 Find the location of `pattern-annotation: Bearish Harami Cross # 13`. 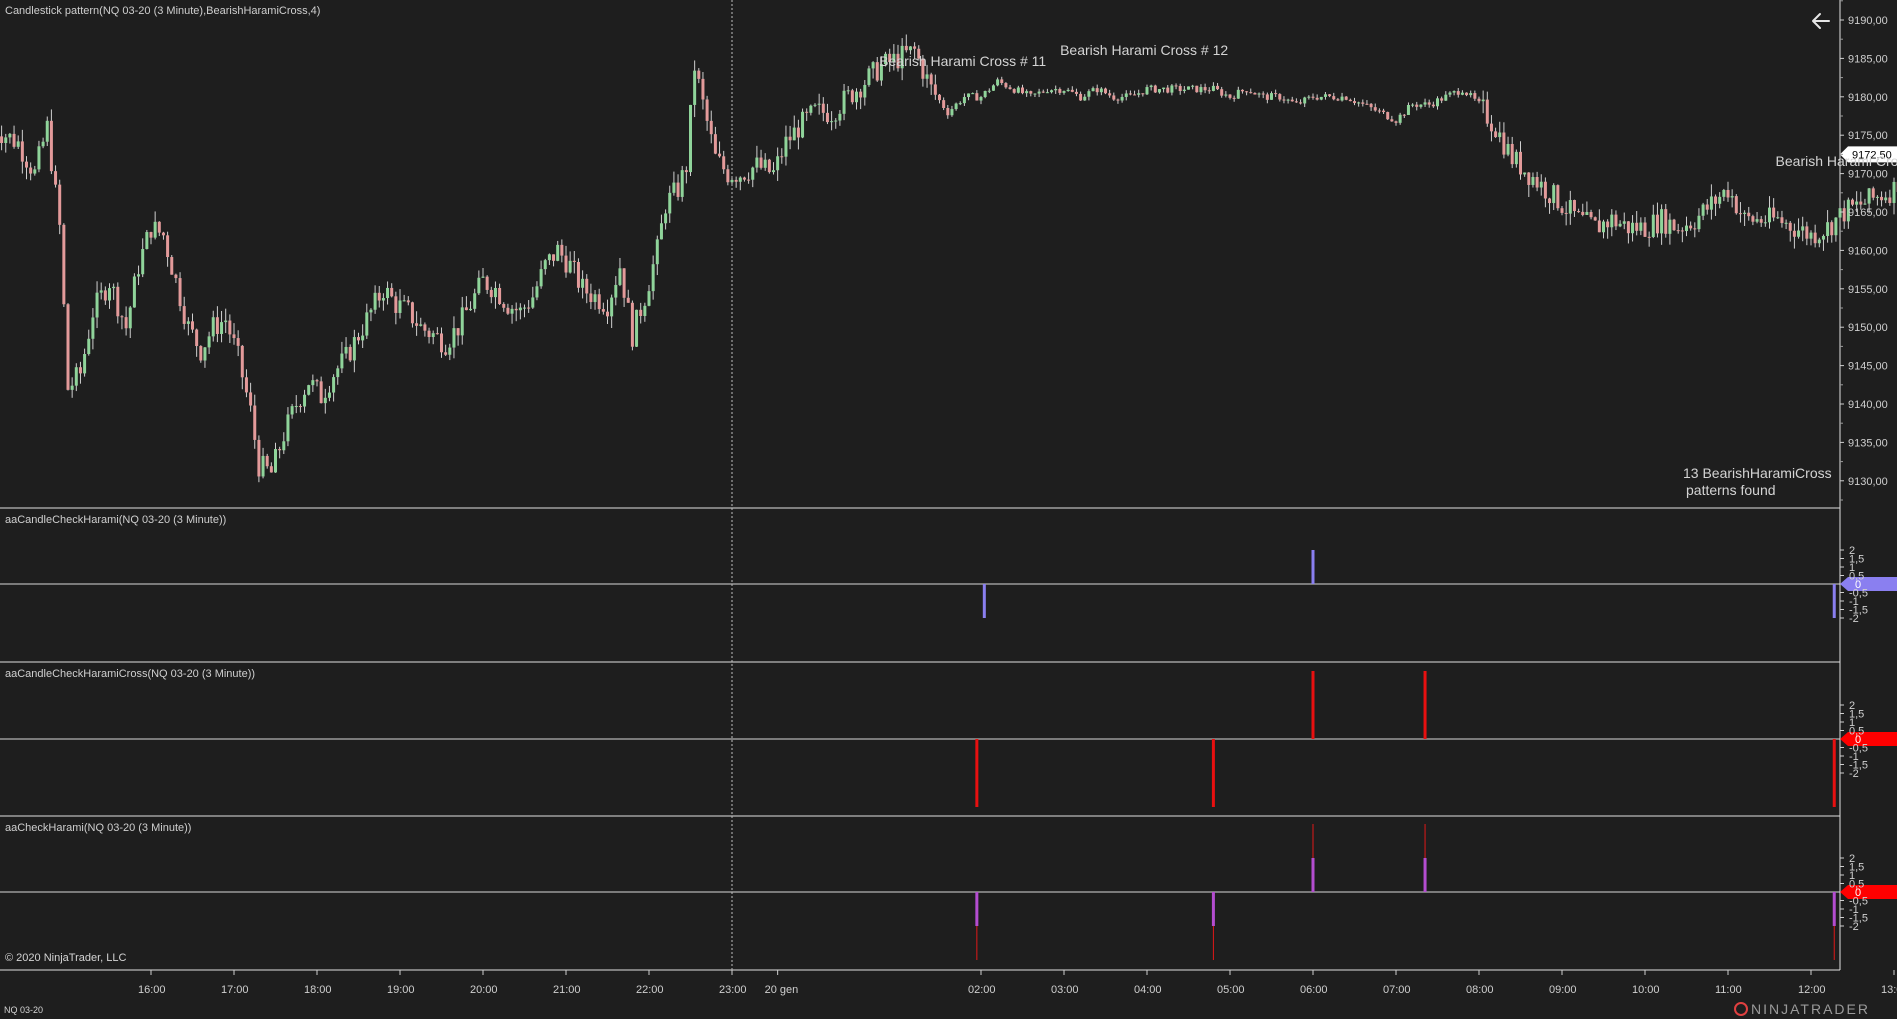

pattern-annotation: Bearish Harami Cross # 13 is located at coordinates (1836, 161).